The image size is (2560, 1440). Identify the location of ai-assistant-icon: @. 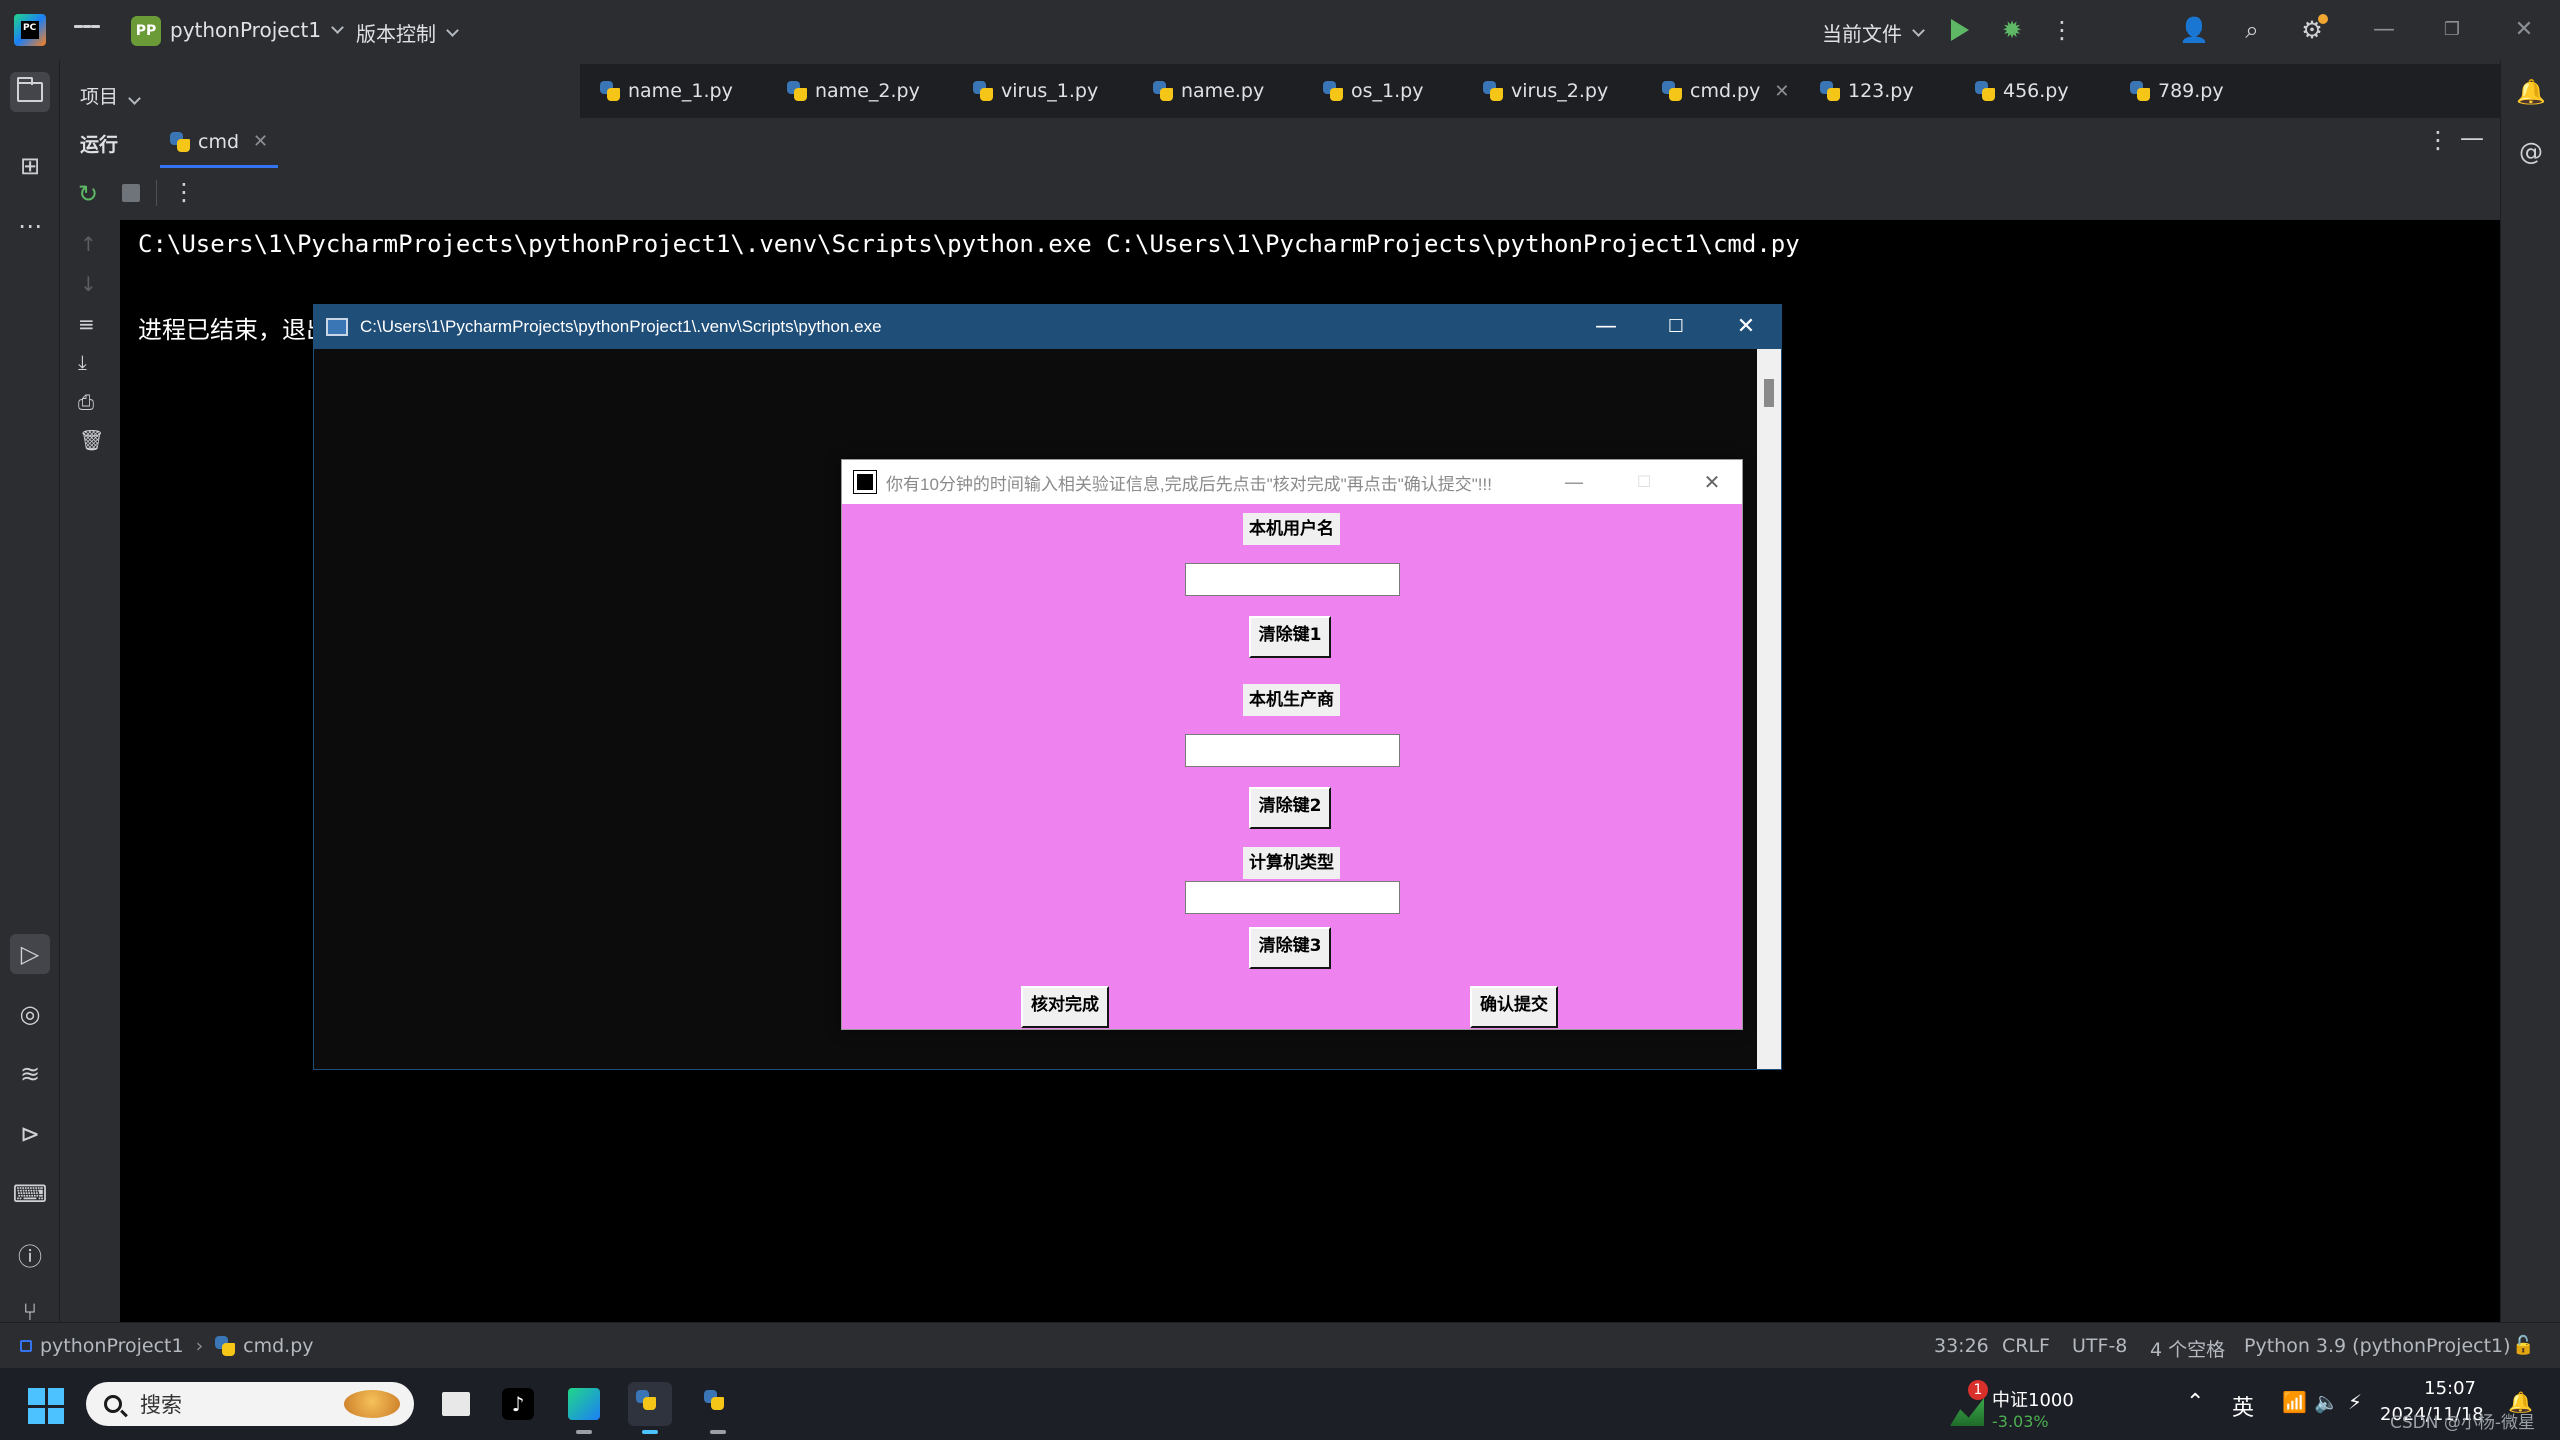
(2531, 152).